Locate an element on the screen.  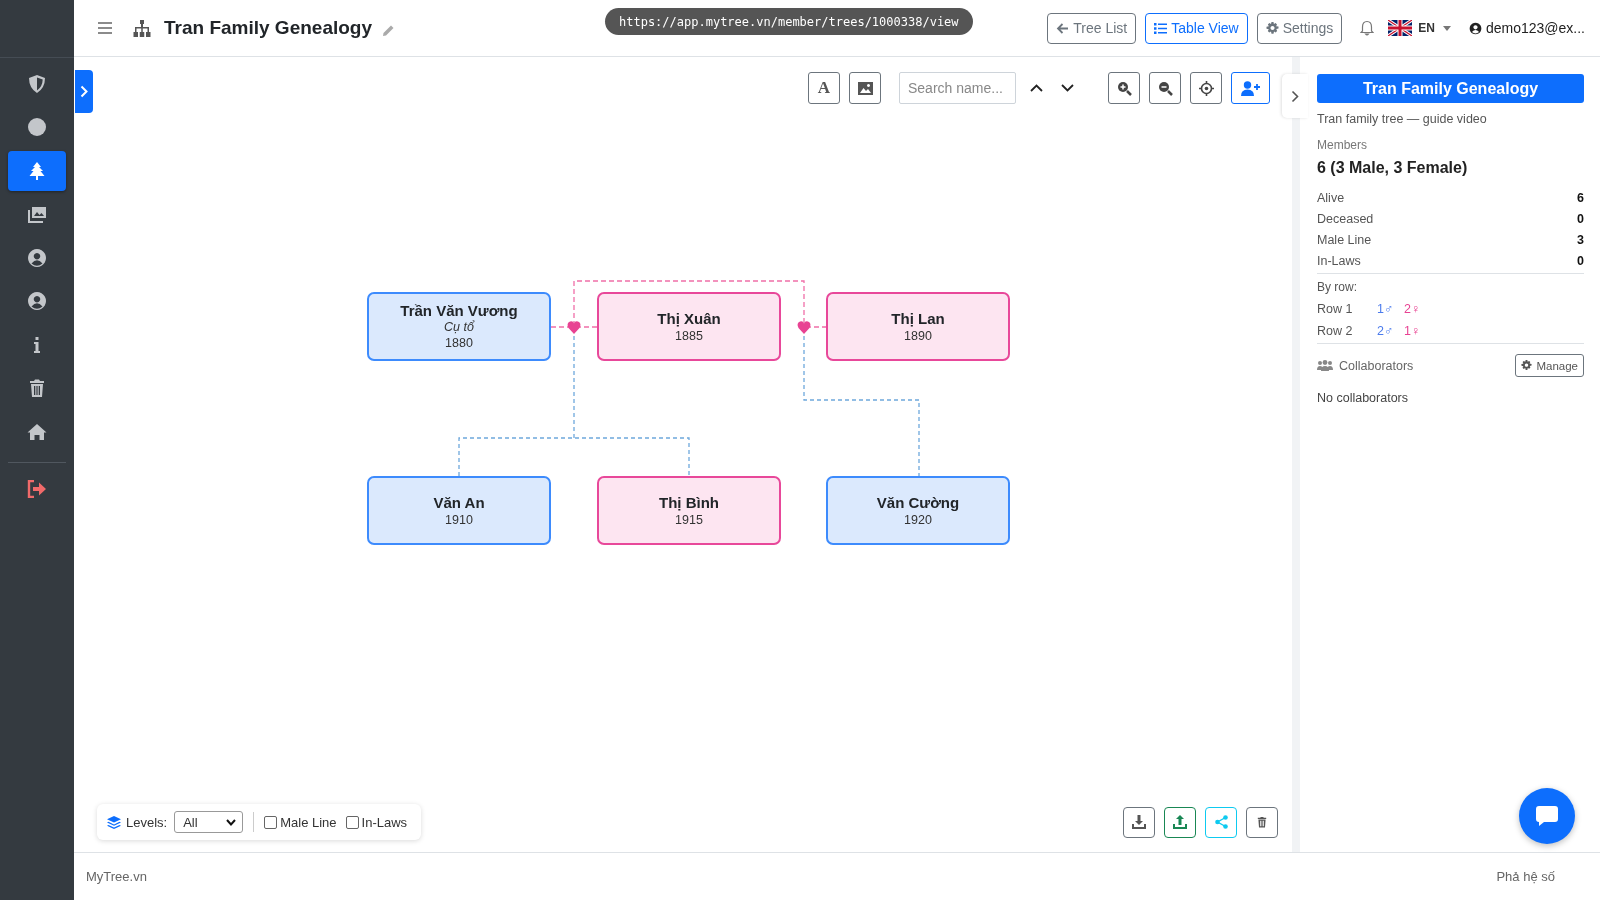
manage-button: Manage is located at coordinates (1549, 365).